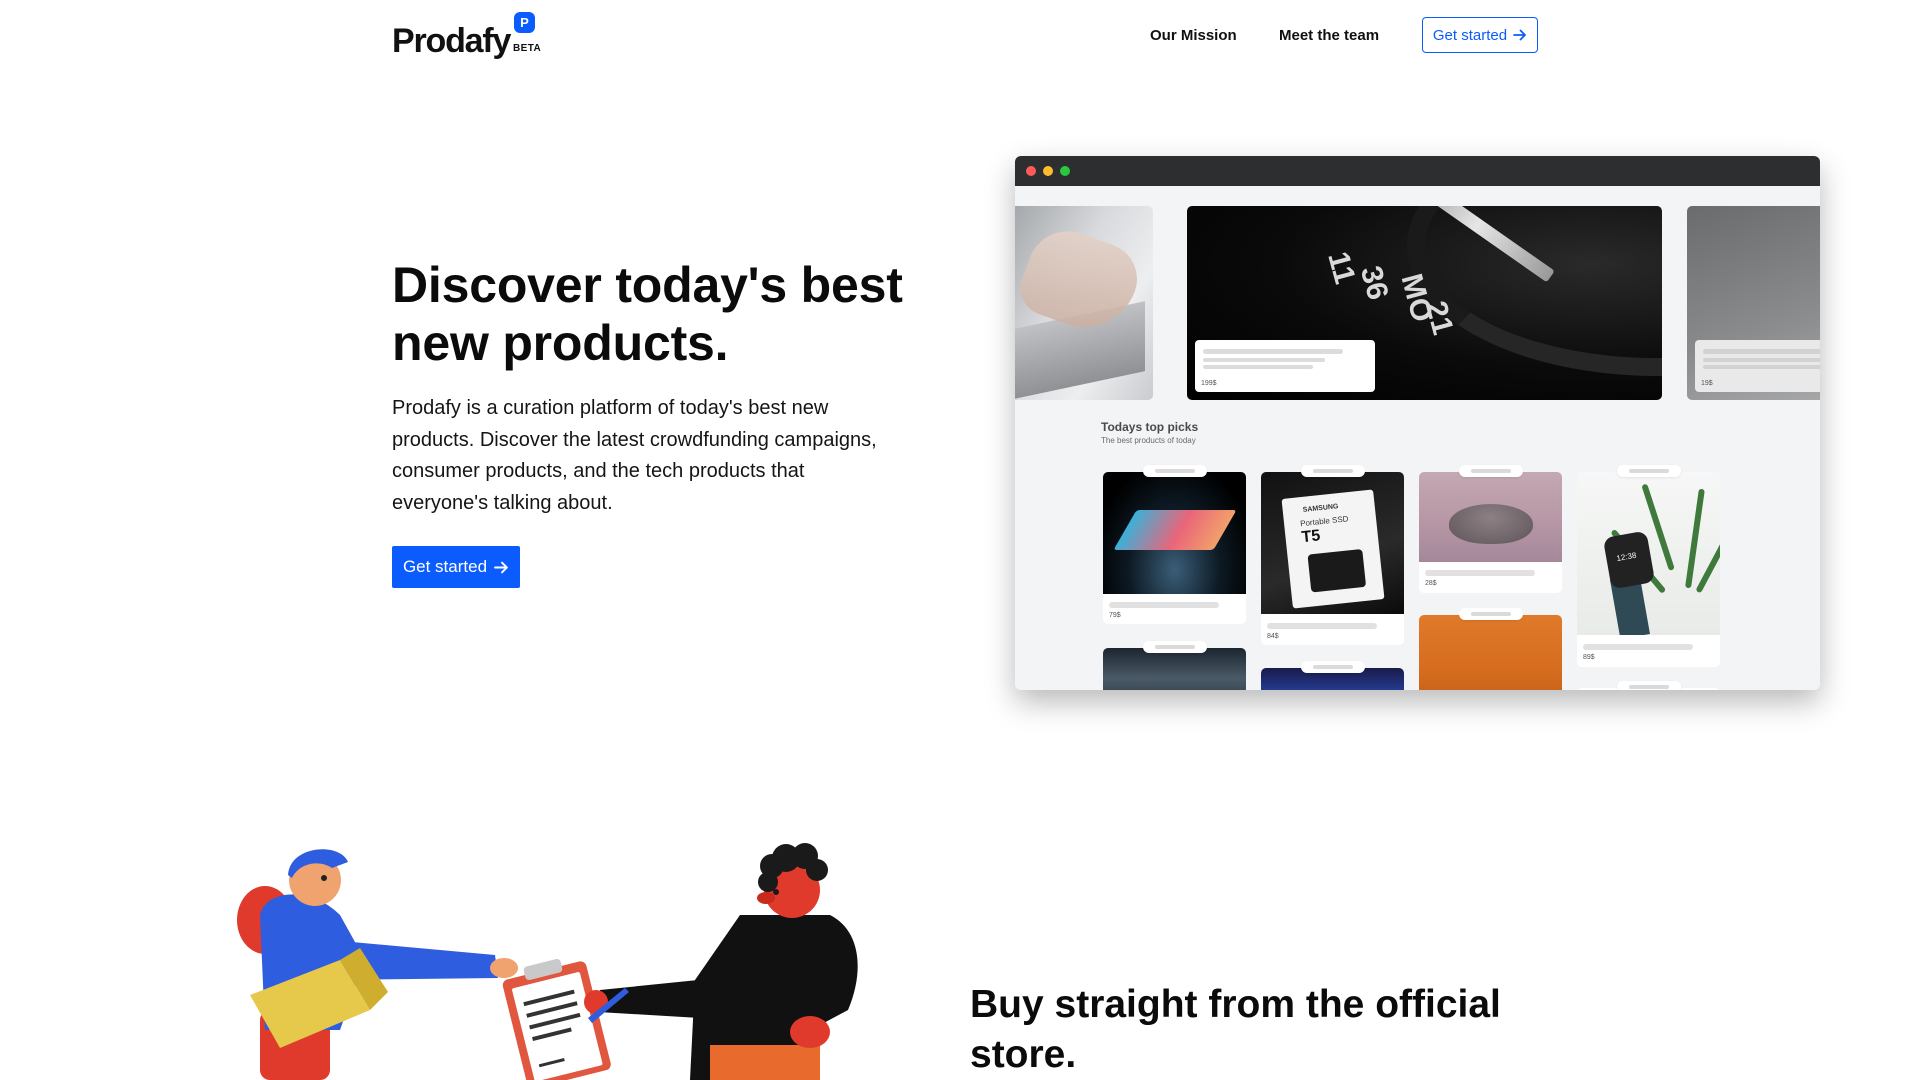 The height and width of the screenshot is (1080, 1920). I want to click on laptop-image, so click(1174, 533).